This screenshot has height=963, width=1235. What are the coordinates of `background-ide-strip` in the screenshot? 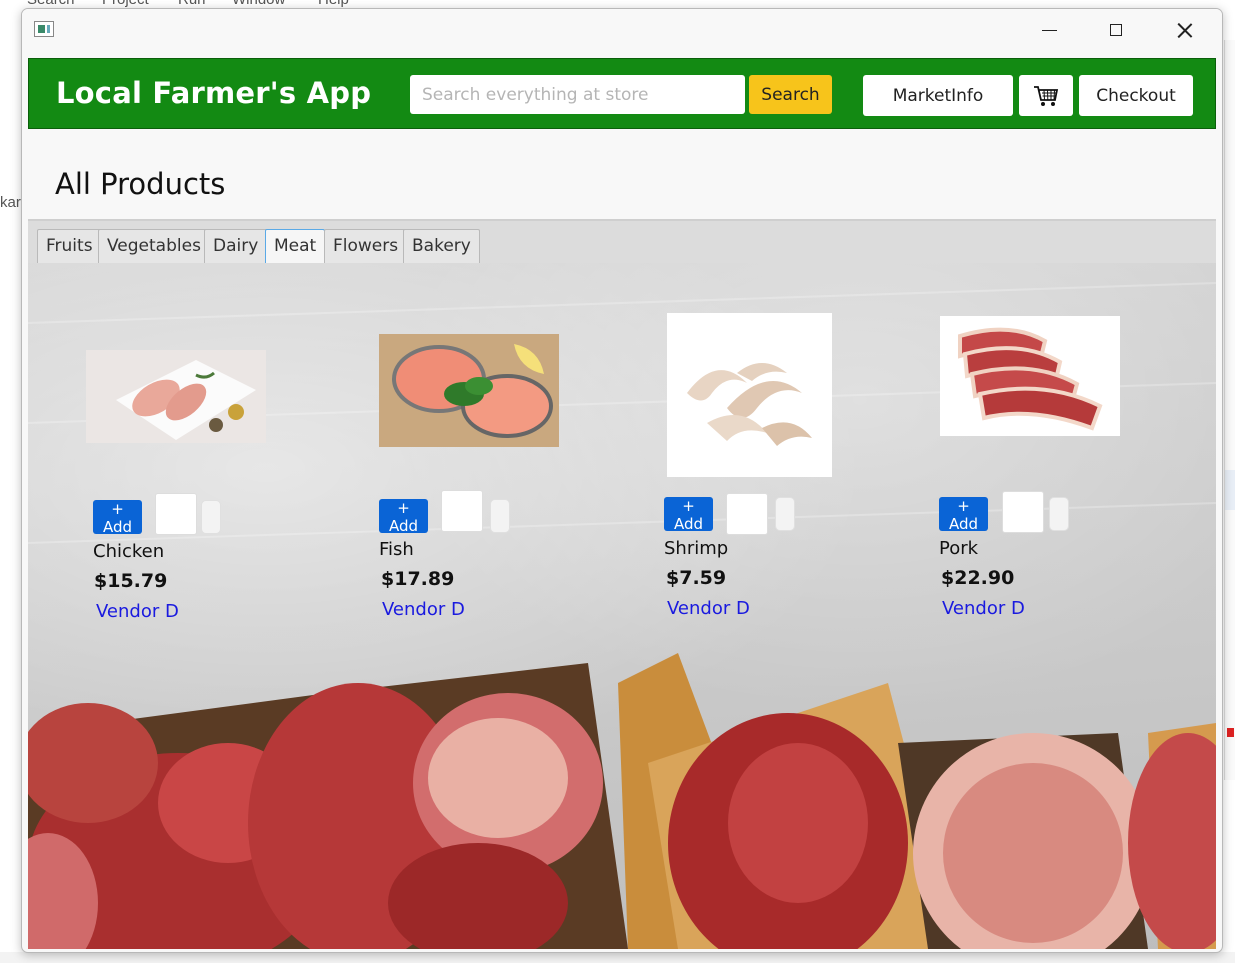 It's located at (1229, 410).